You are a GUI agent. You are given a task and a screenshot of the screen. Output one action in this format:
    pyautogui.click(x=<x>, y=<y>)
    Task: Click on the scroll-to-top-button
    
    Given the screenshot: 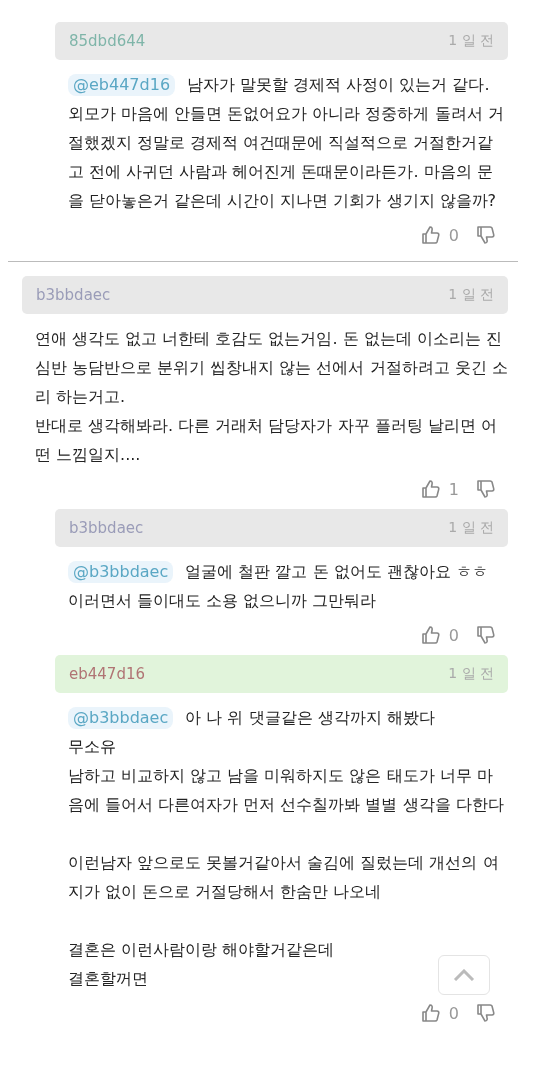 What is the action you would take?
    pyautogui.click(x=464, y=975)
    